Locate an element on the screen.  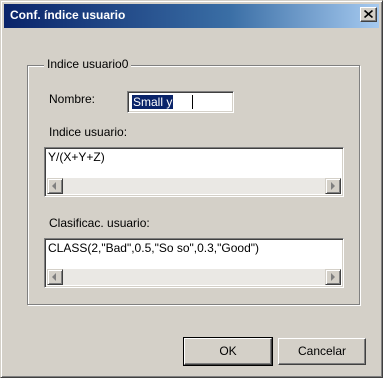
indice-textarea: Y/(X+Y+Z) is located at coordinates (194, 172).